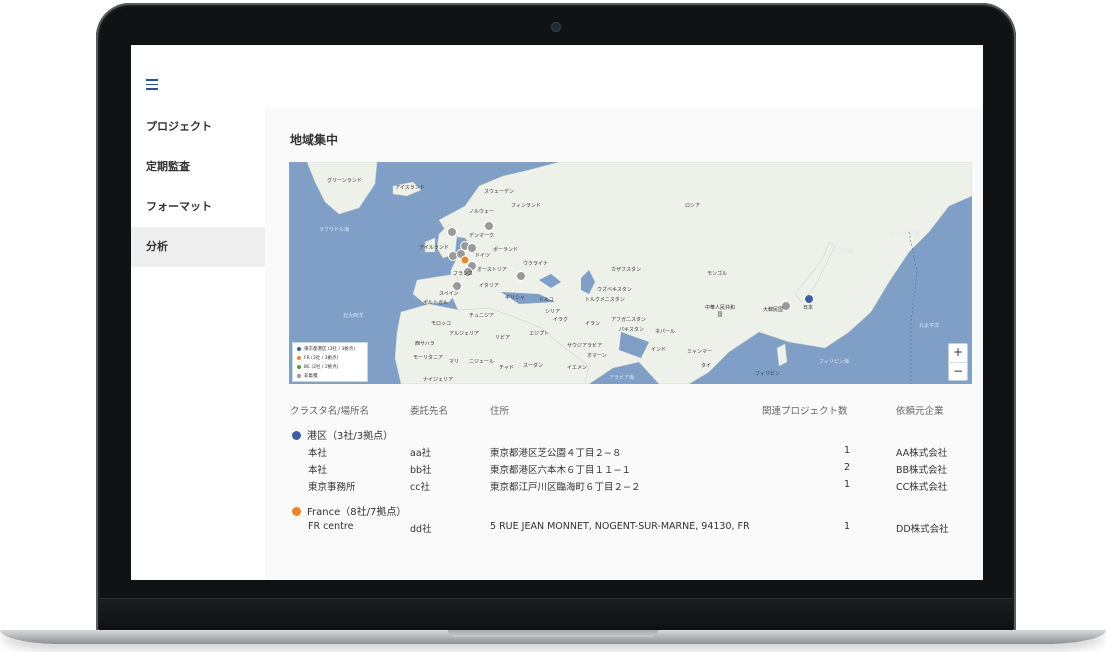 This screenshot has height=652, width=1106. What do you see at coordinates (626, 270) in the screenshot?
I see `map-label-kazakhstan: カザフスタン` at bounding box center [626, 270].